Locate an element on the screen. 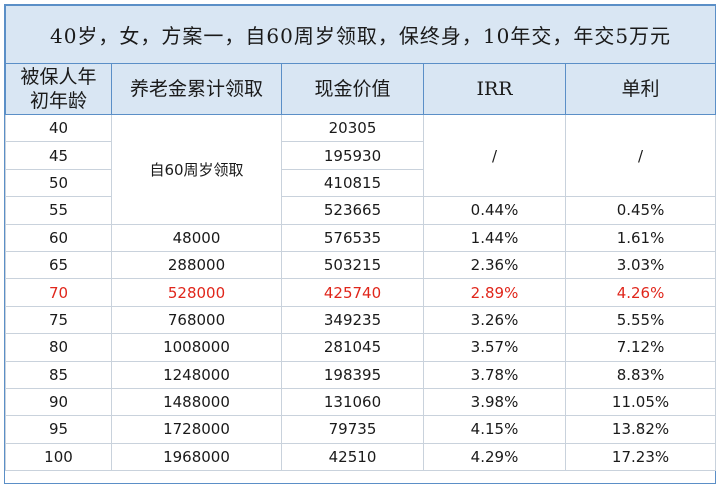  cell-age: 100 is located at coordinates (58, 457).